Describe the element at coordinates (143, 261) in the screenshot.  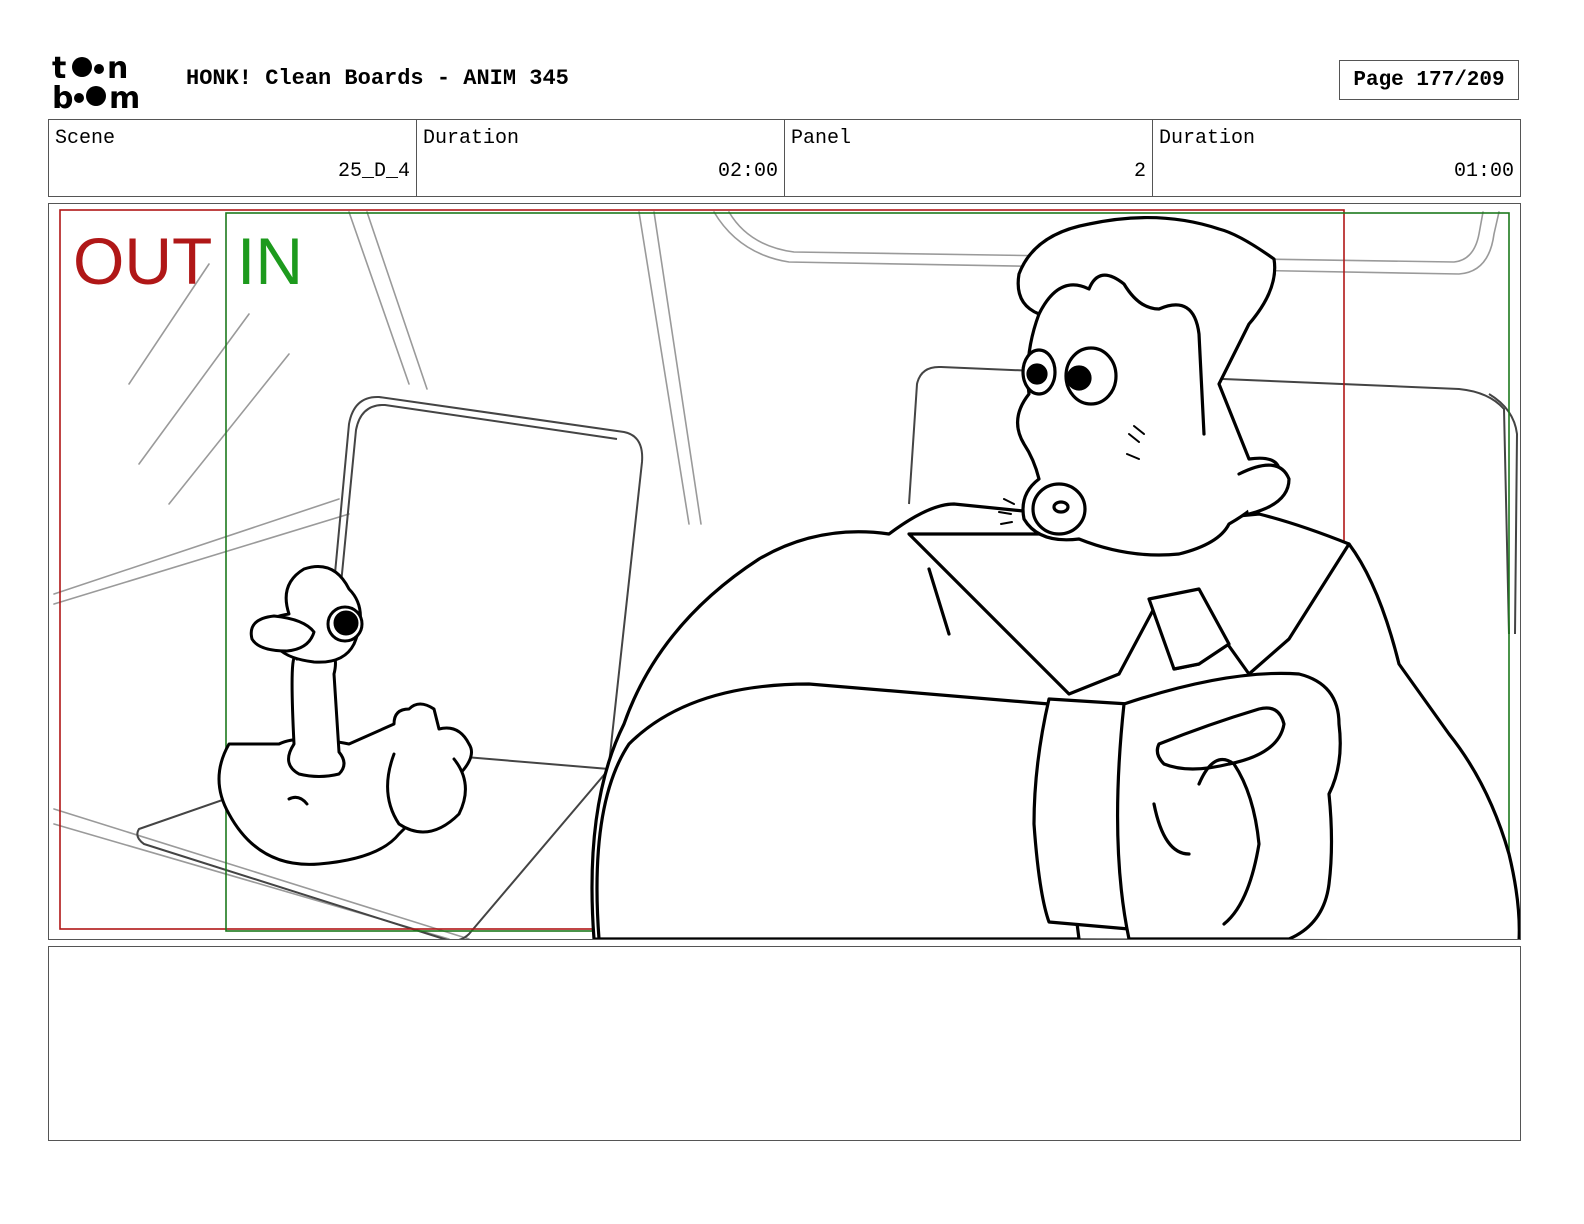
I see `out-marker-label: OUT` at that location.